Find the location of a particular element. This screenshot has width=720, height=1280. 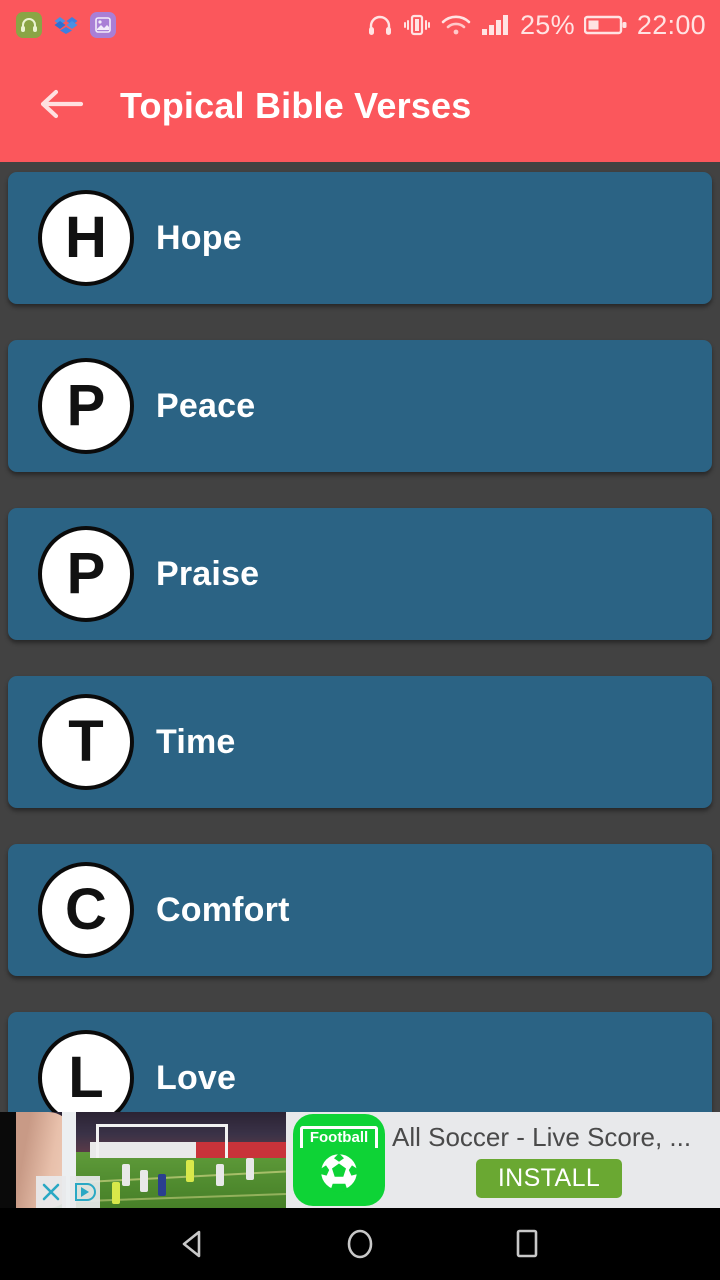

headset-icon is located at coordinates (380, 25).